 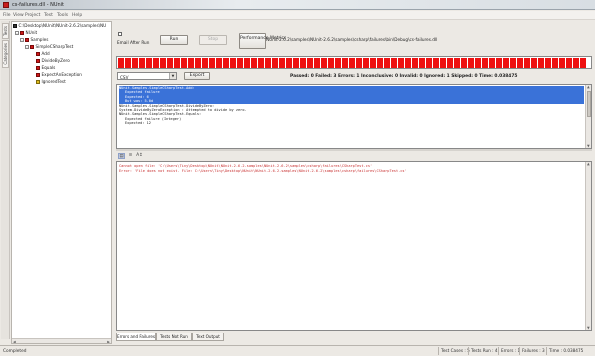 What do you see at coordinates (483, 351) in the screenshot?
I see `status-tests-run: Tests Run : 4` at bounding box center [483, 351].